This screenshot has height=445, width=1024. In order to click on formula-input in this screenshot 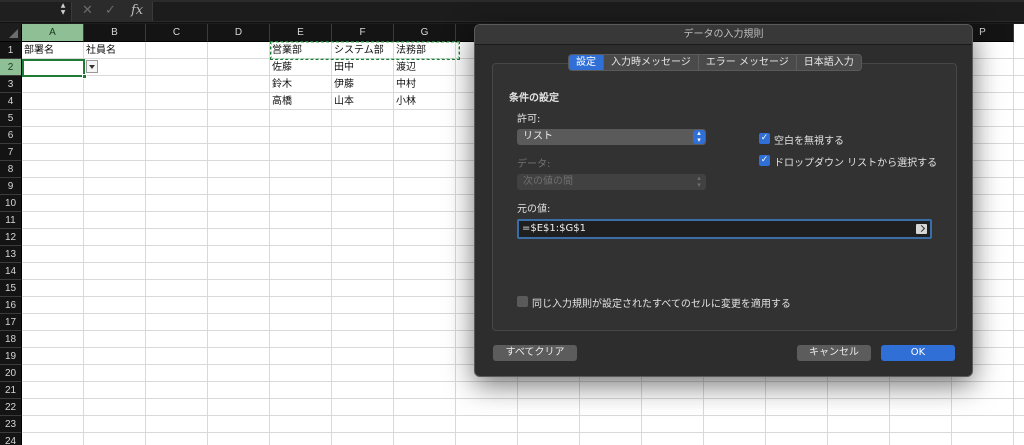, I will do `click(588, 11)`.